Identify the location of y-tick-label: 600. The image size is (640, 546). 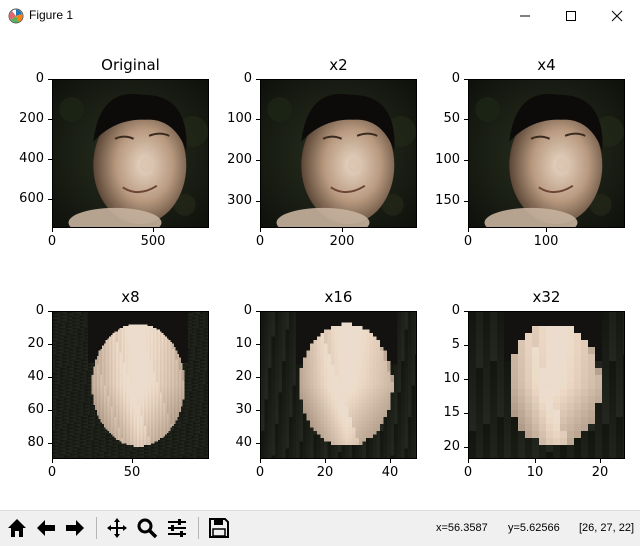
(24, 198).